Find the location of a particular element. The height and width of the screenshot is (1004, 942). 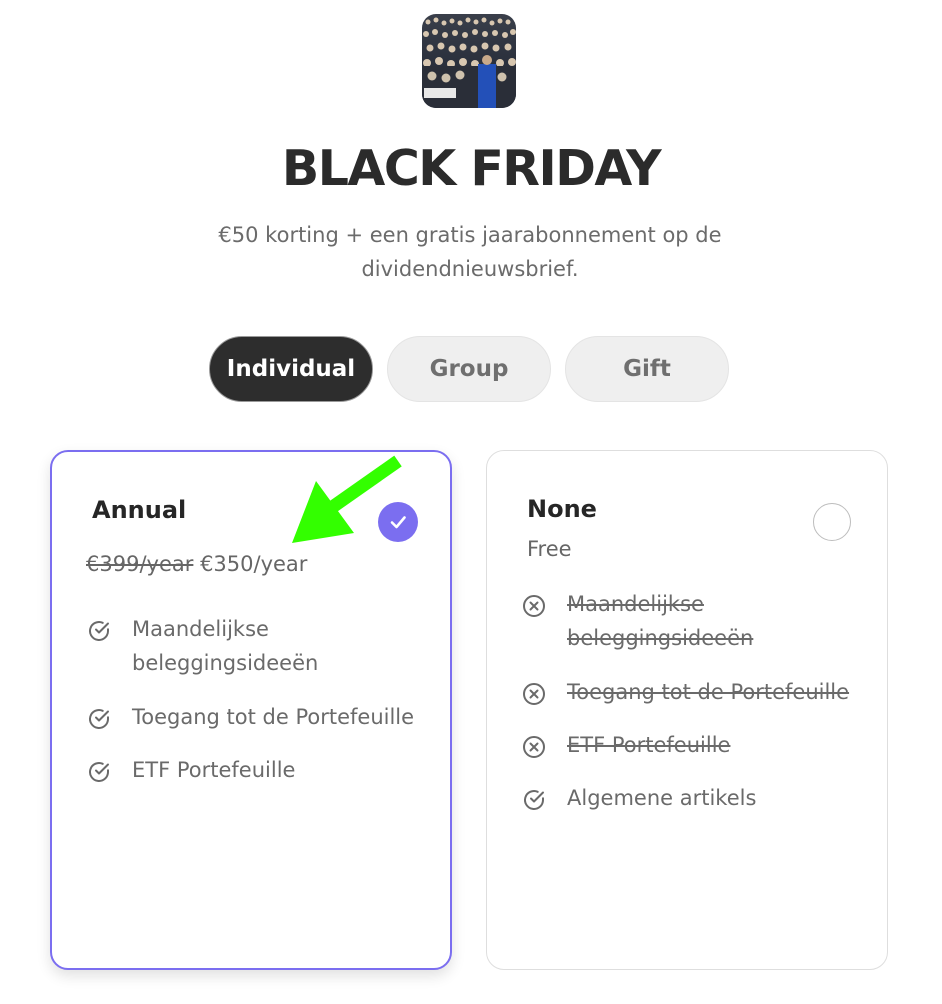

page-title: BLACK FRIDAY is located at coordinates (471, 168).